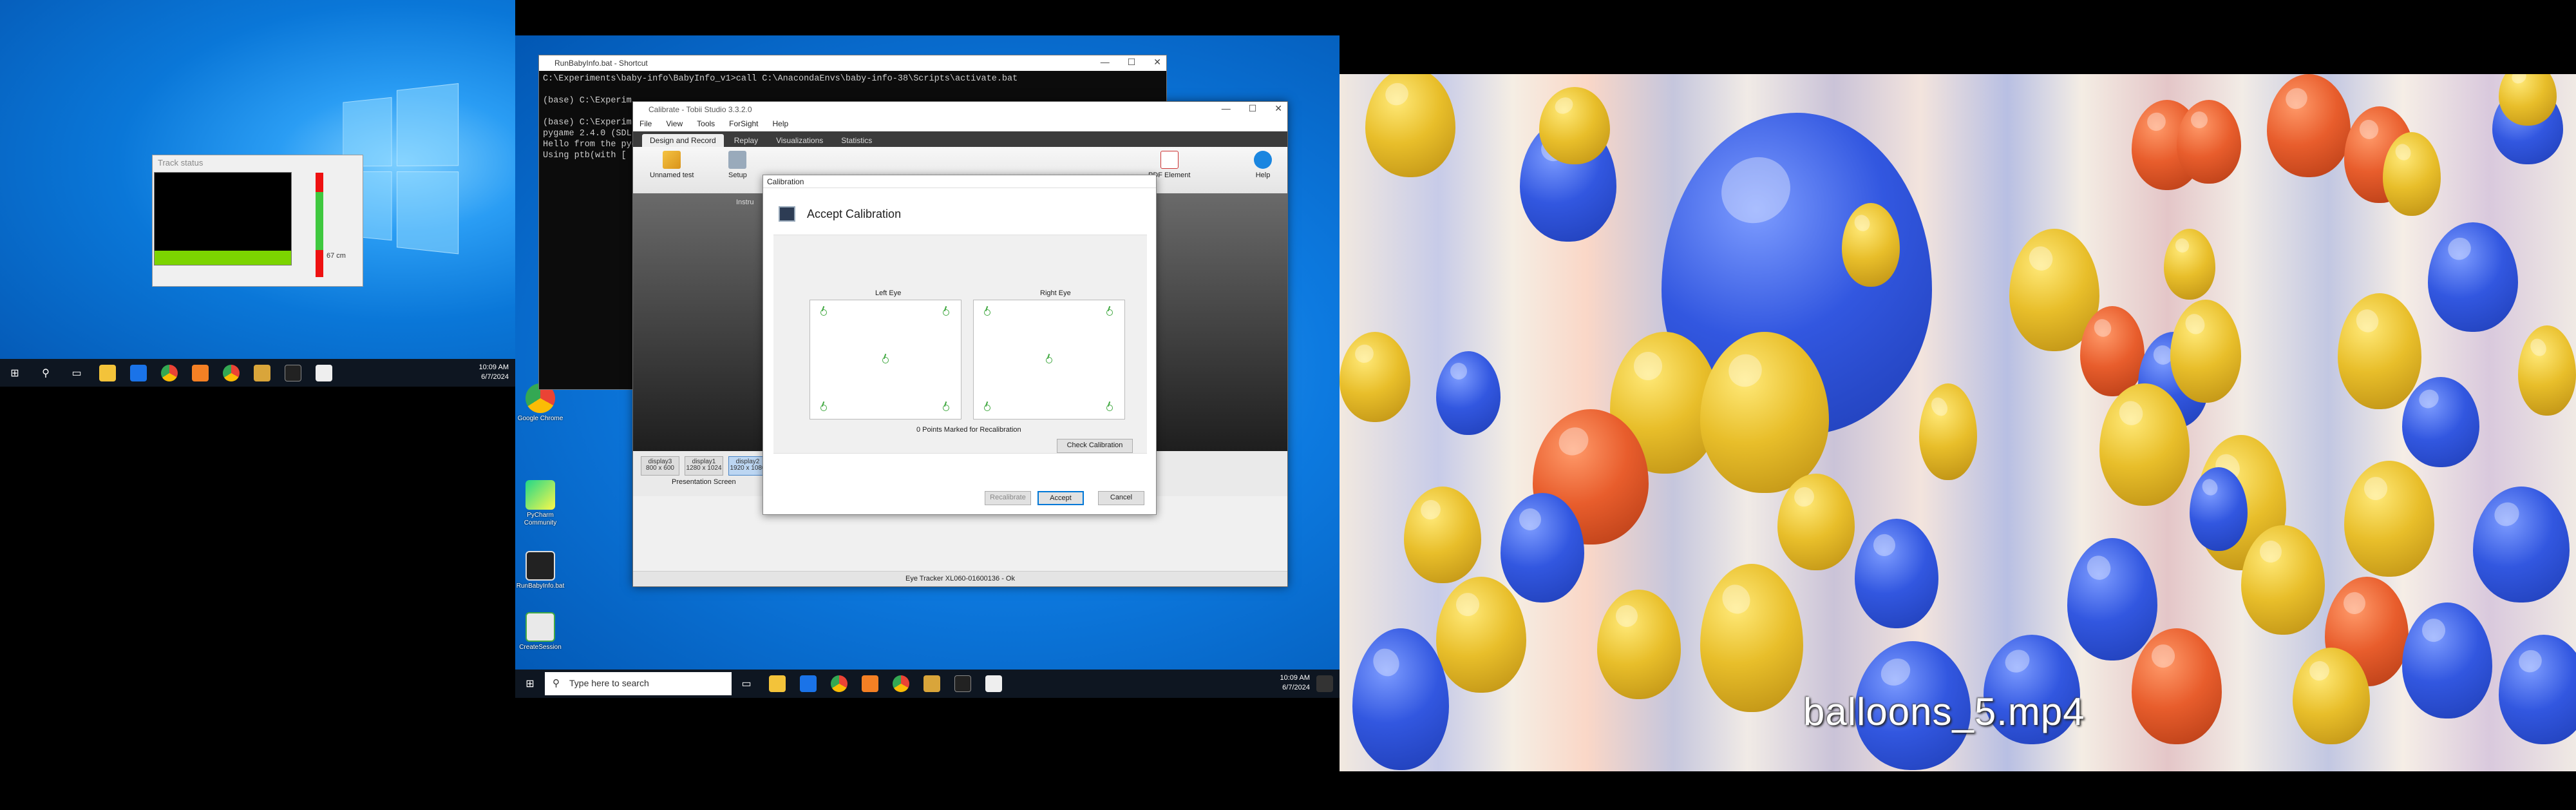  I want to click on right-eye-plot, so click(1049, 359).